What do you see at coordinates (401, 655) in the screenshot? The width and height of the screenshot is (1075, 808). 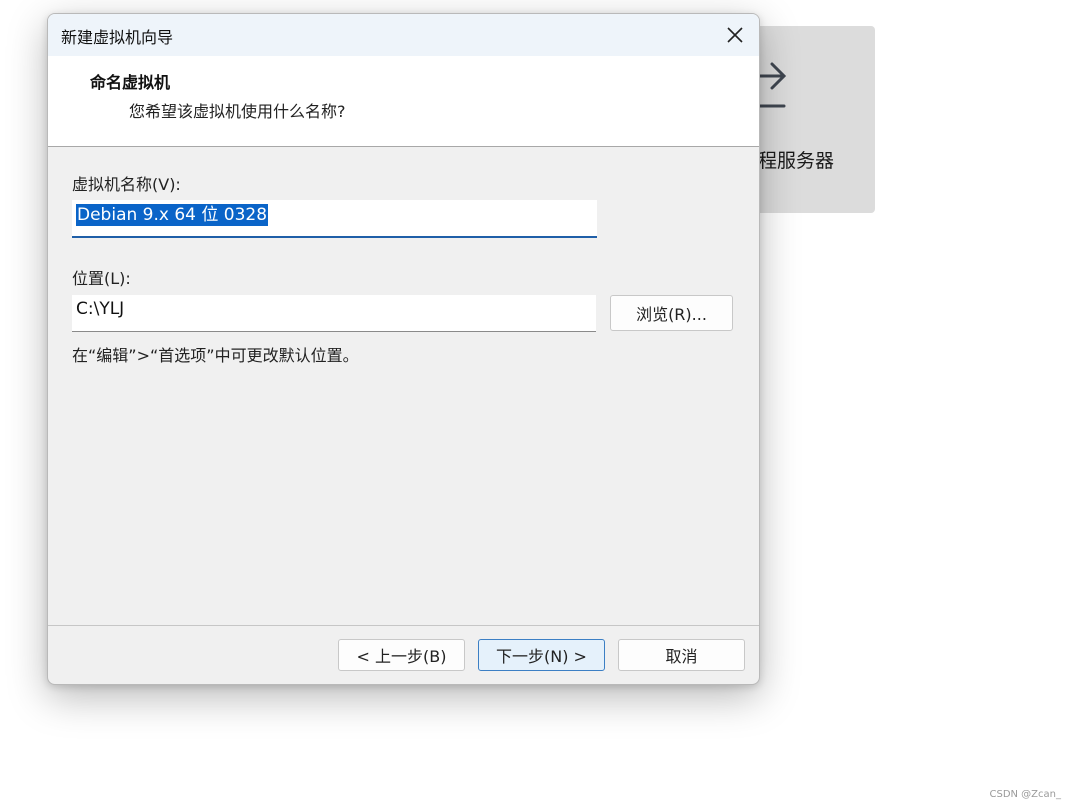 I see `back-button: < 上一步(B)` at bounding box center [401, 655].